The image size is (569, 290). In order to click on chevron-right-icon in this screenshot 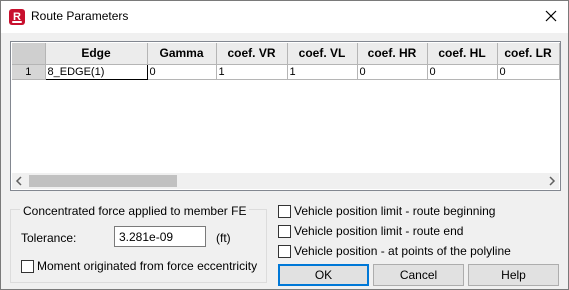, I will do `click(552, 181)`.